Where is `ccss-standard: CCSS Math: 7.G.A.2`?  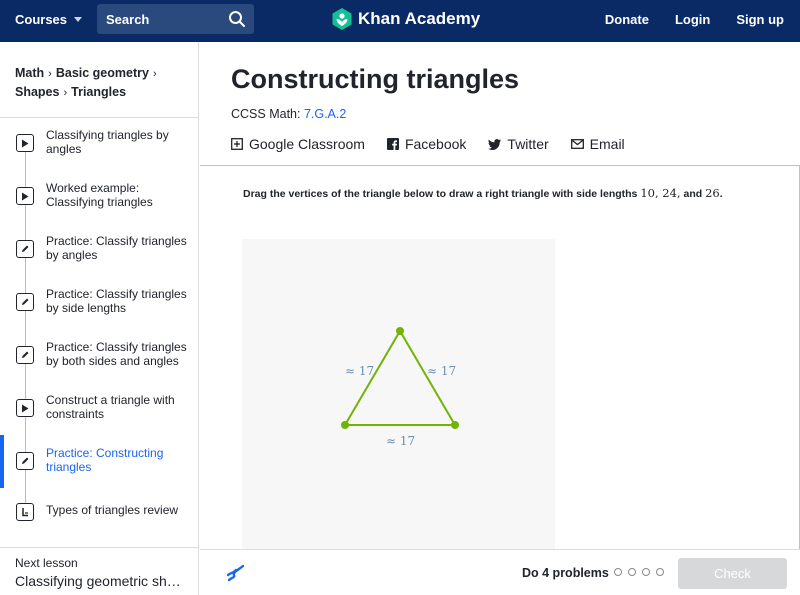
ccss-standard: CCSS Math: 7.G.A.2 is located at coordinates (288, 114).